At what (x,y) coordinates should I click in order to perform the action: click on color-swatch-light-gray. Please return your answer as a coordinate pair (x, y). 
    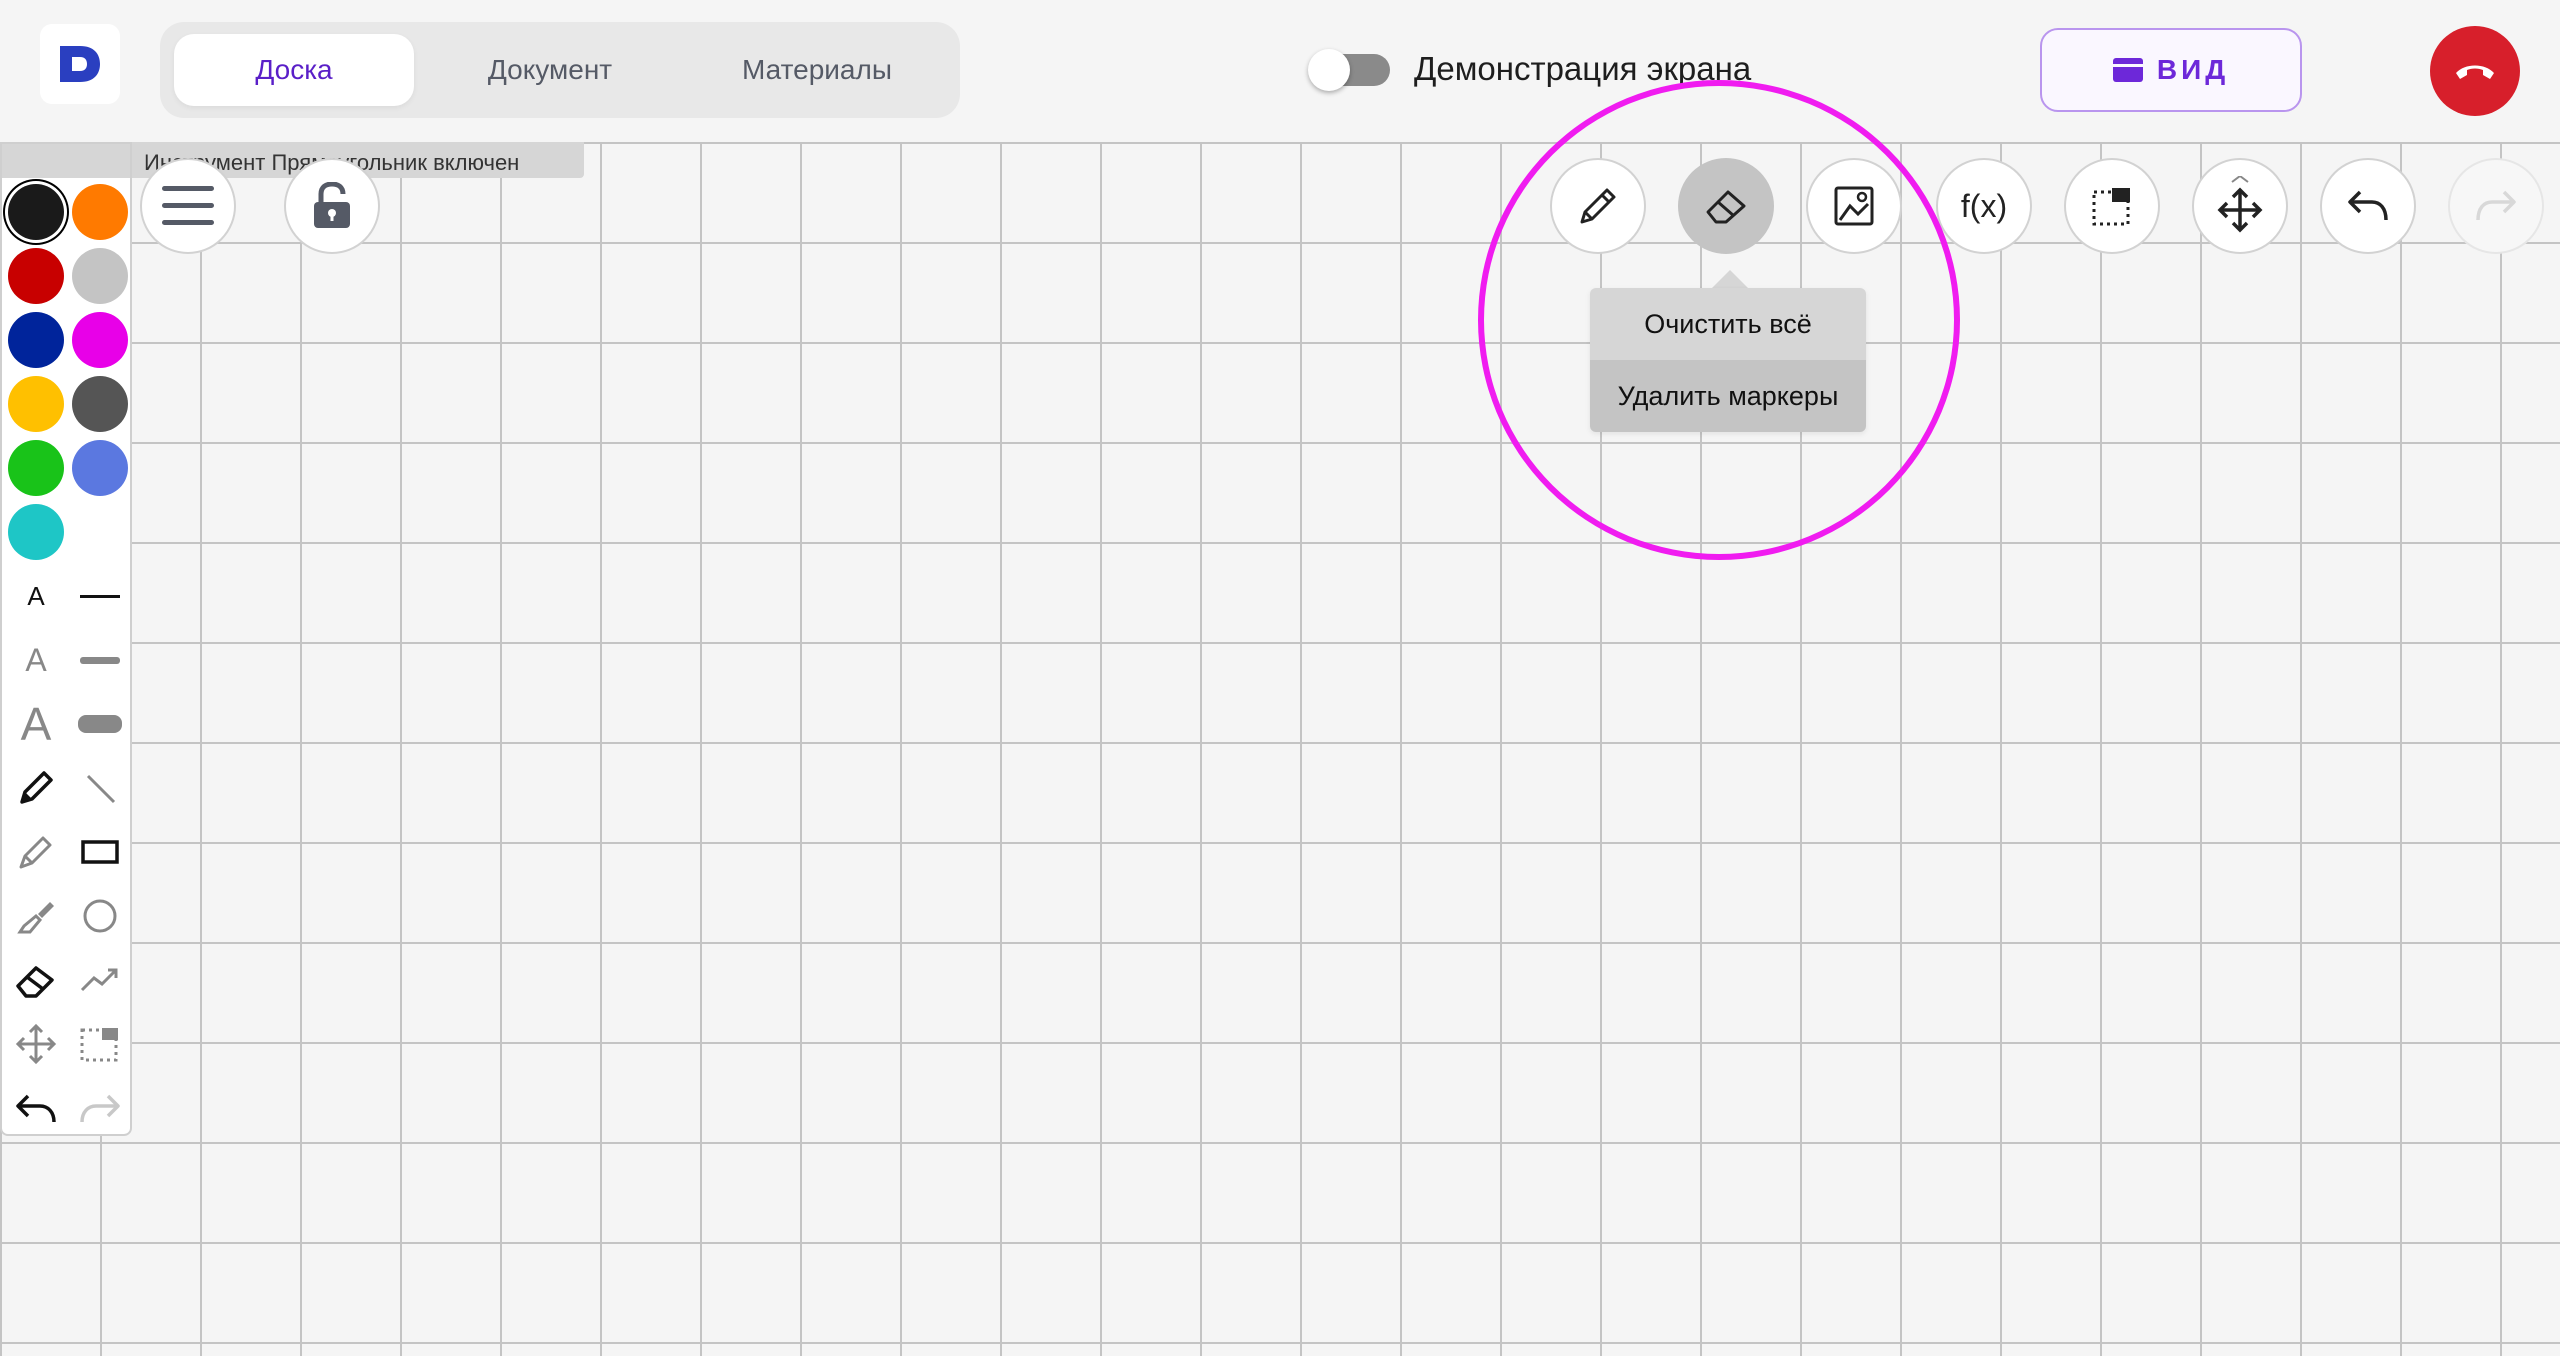
    Looking at the image, I should click on (100, 276).